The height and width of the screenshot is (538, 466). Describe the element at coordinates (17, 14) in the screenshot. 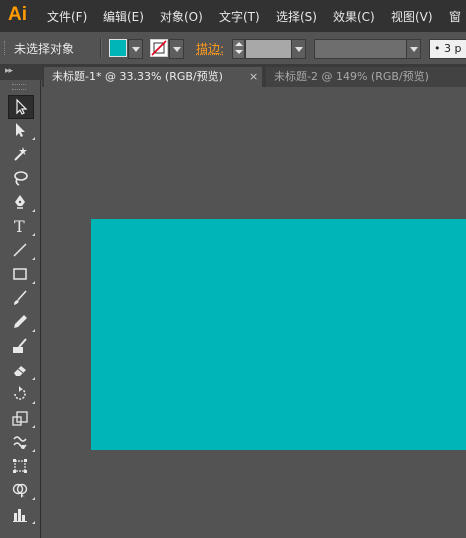

I see `app-logo: Ai` at that location.